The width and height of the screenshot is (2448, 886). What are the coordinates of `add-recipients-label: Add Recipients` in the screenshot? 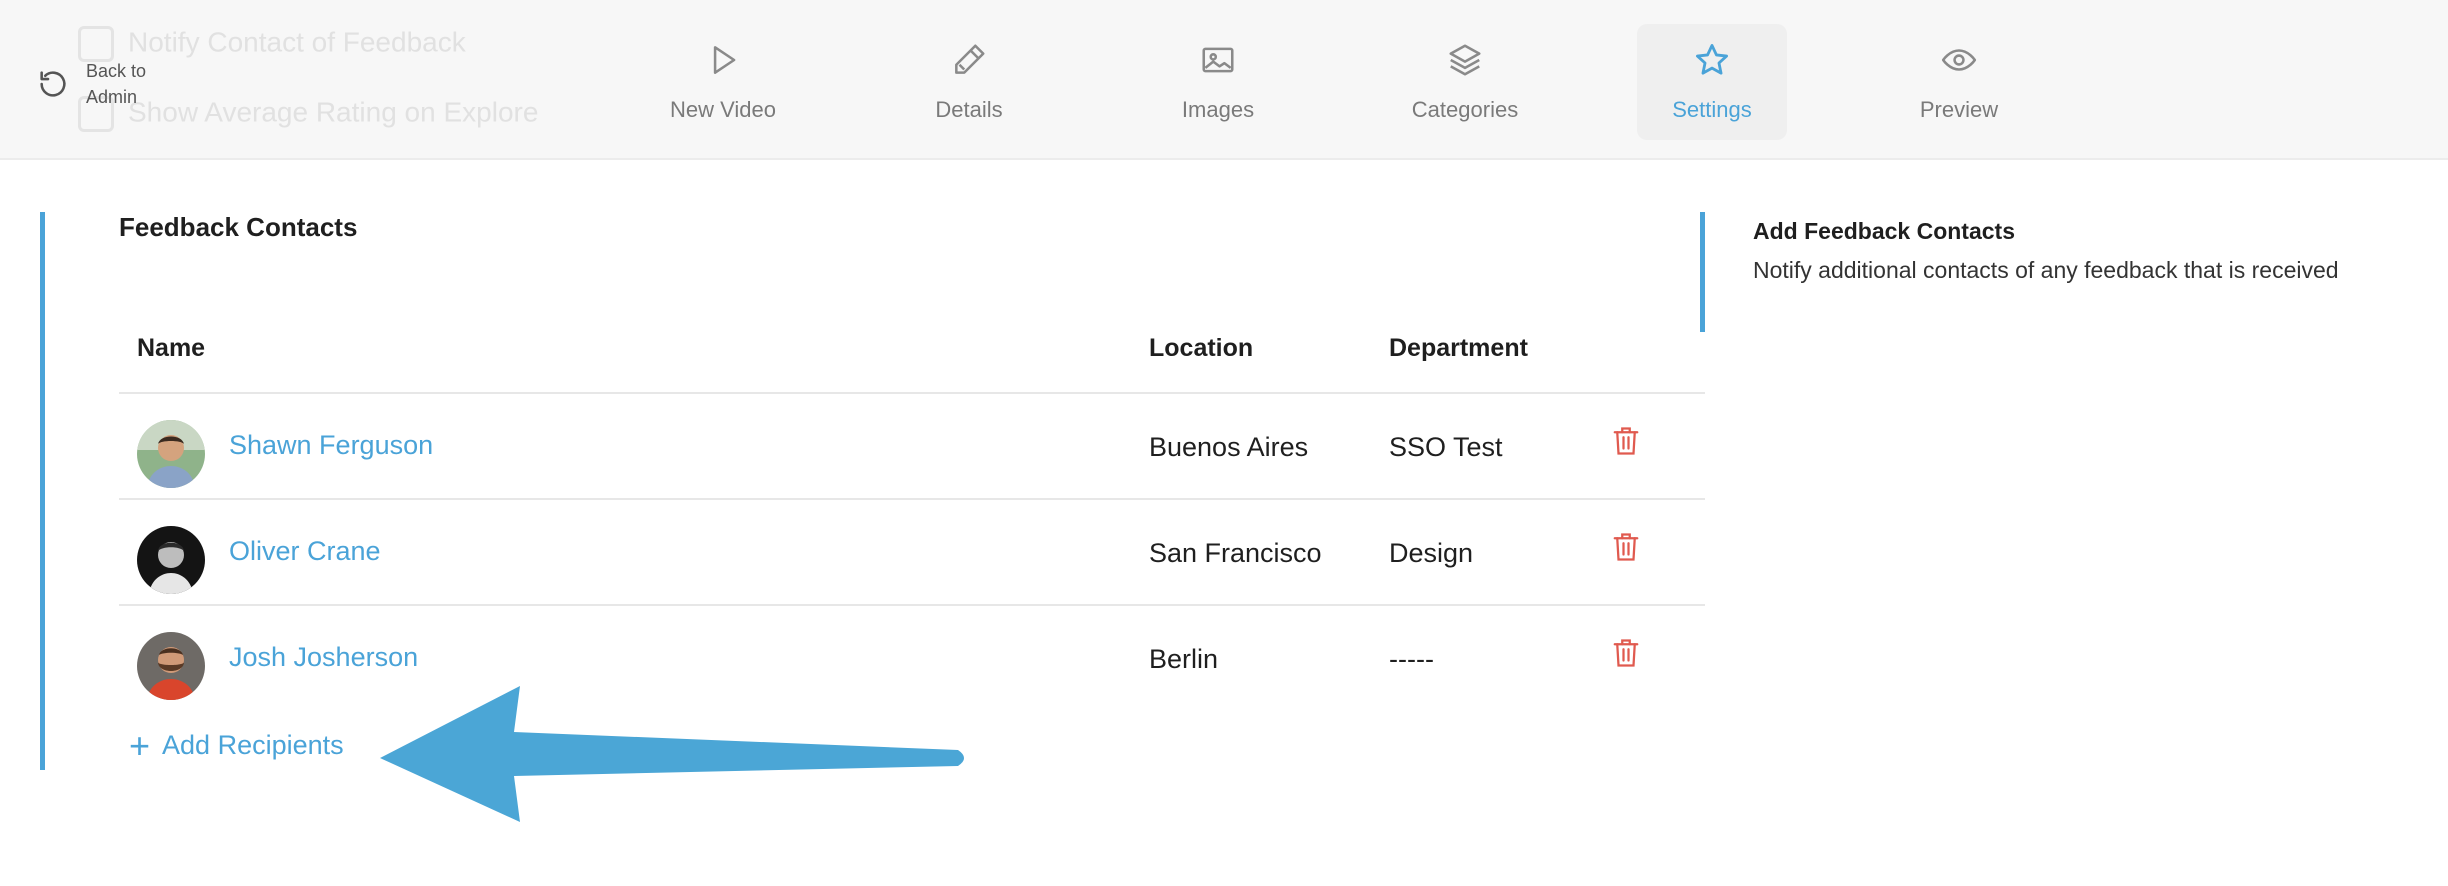 It's located at (253, 745).